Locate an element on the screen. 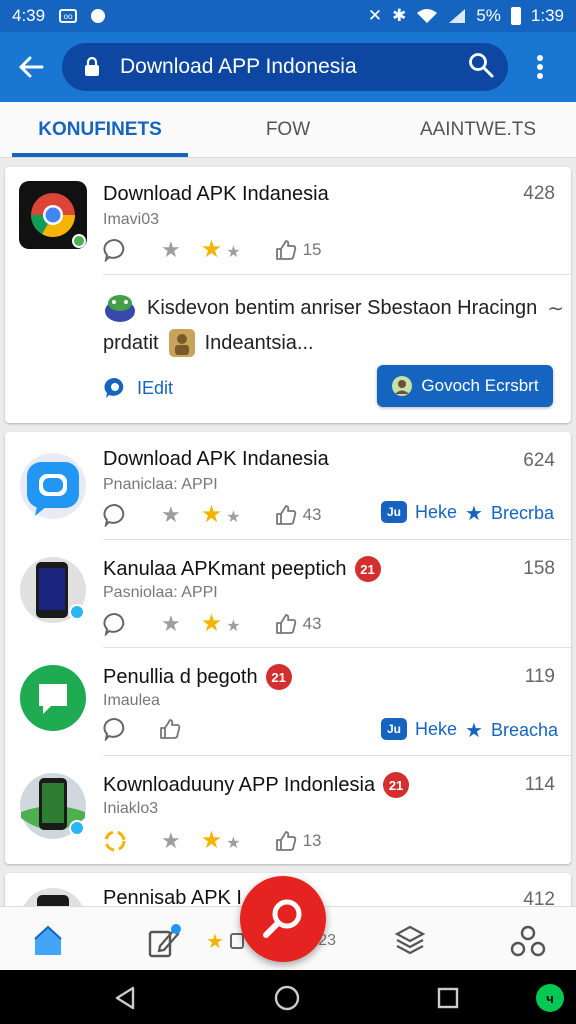 This screenshot has height=1024, width=576. tab-aaintwets: AAINTWE.TS is located at coordinates (478, 130).